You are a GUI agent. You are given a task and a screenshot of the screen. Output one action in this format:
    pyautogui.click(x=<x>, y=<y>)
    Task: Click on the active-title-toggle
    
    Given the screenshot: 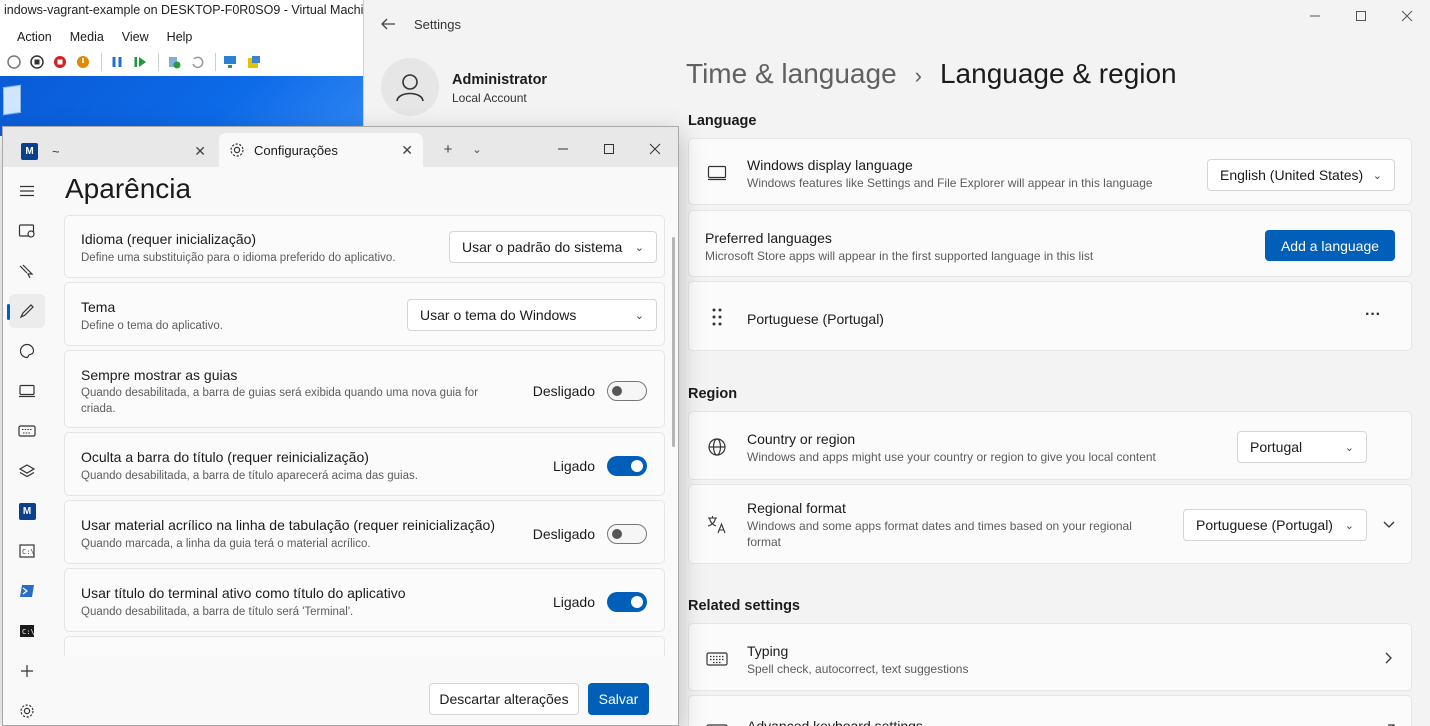 What is the action you would take?
    pyautogui.click(x=627, y=602)
    